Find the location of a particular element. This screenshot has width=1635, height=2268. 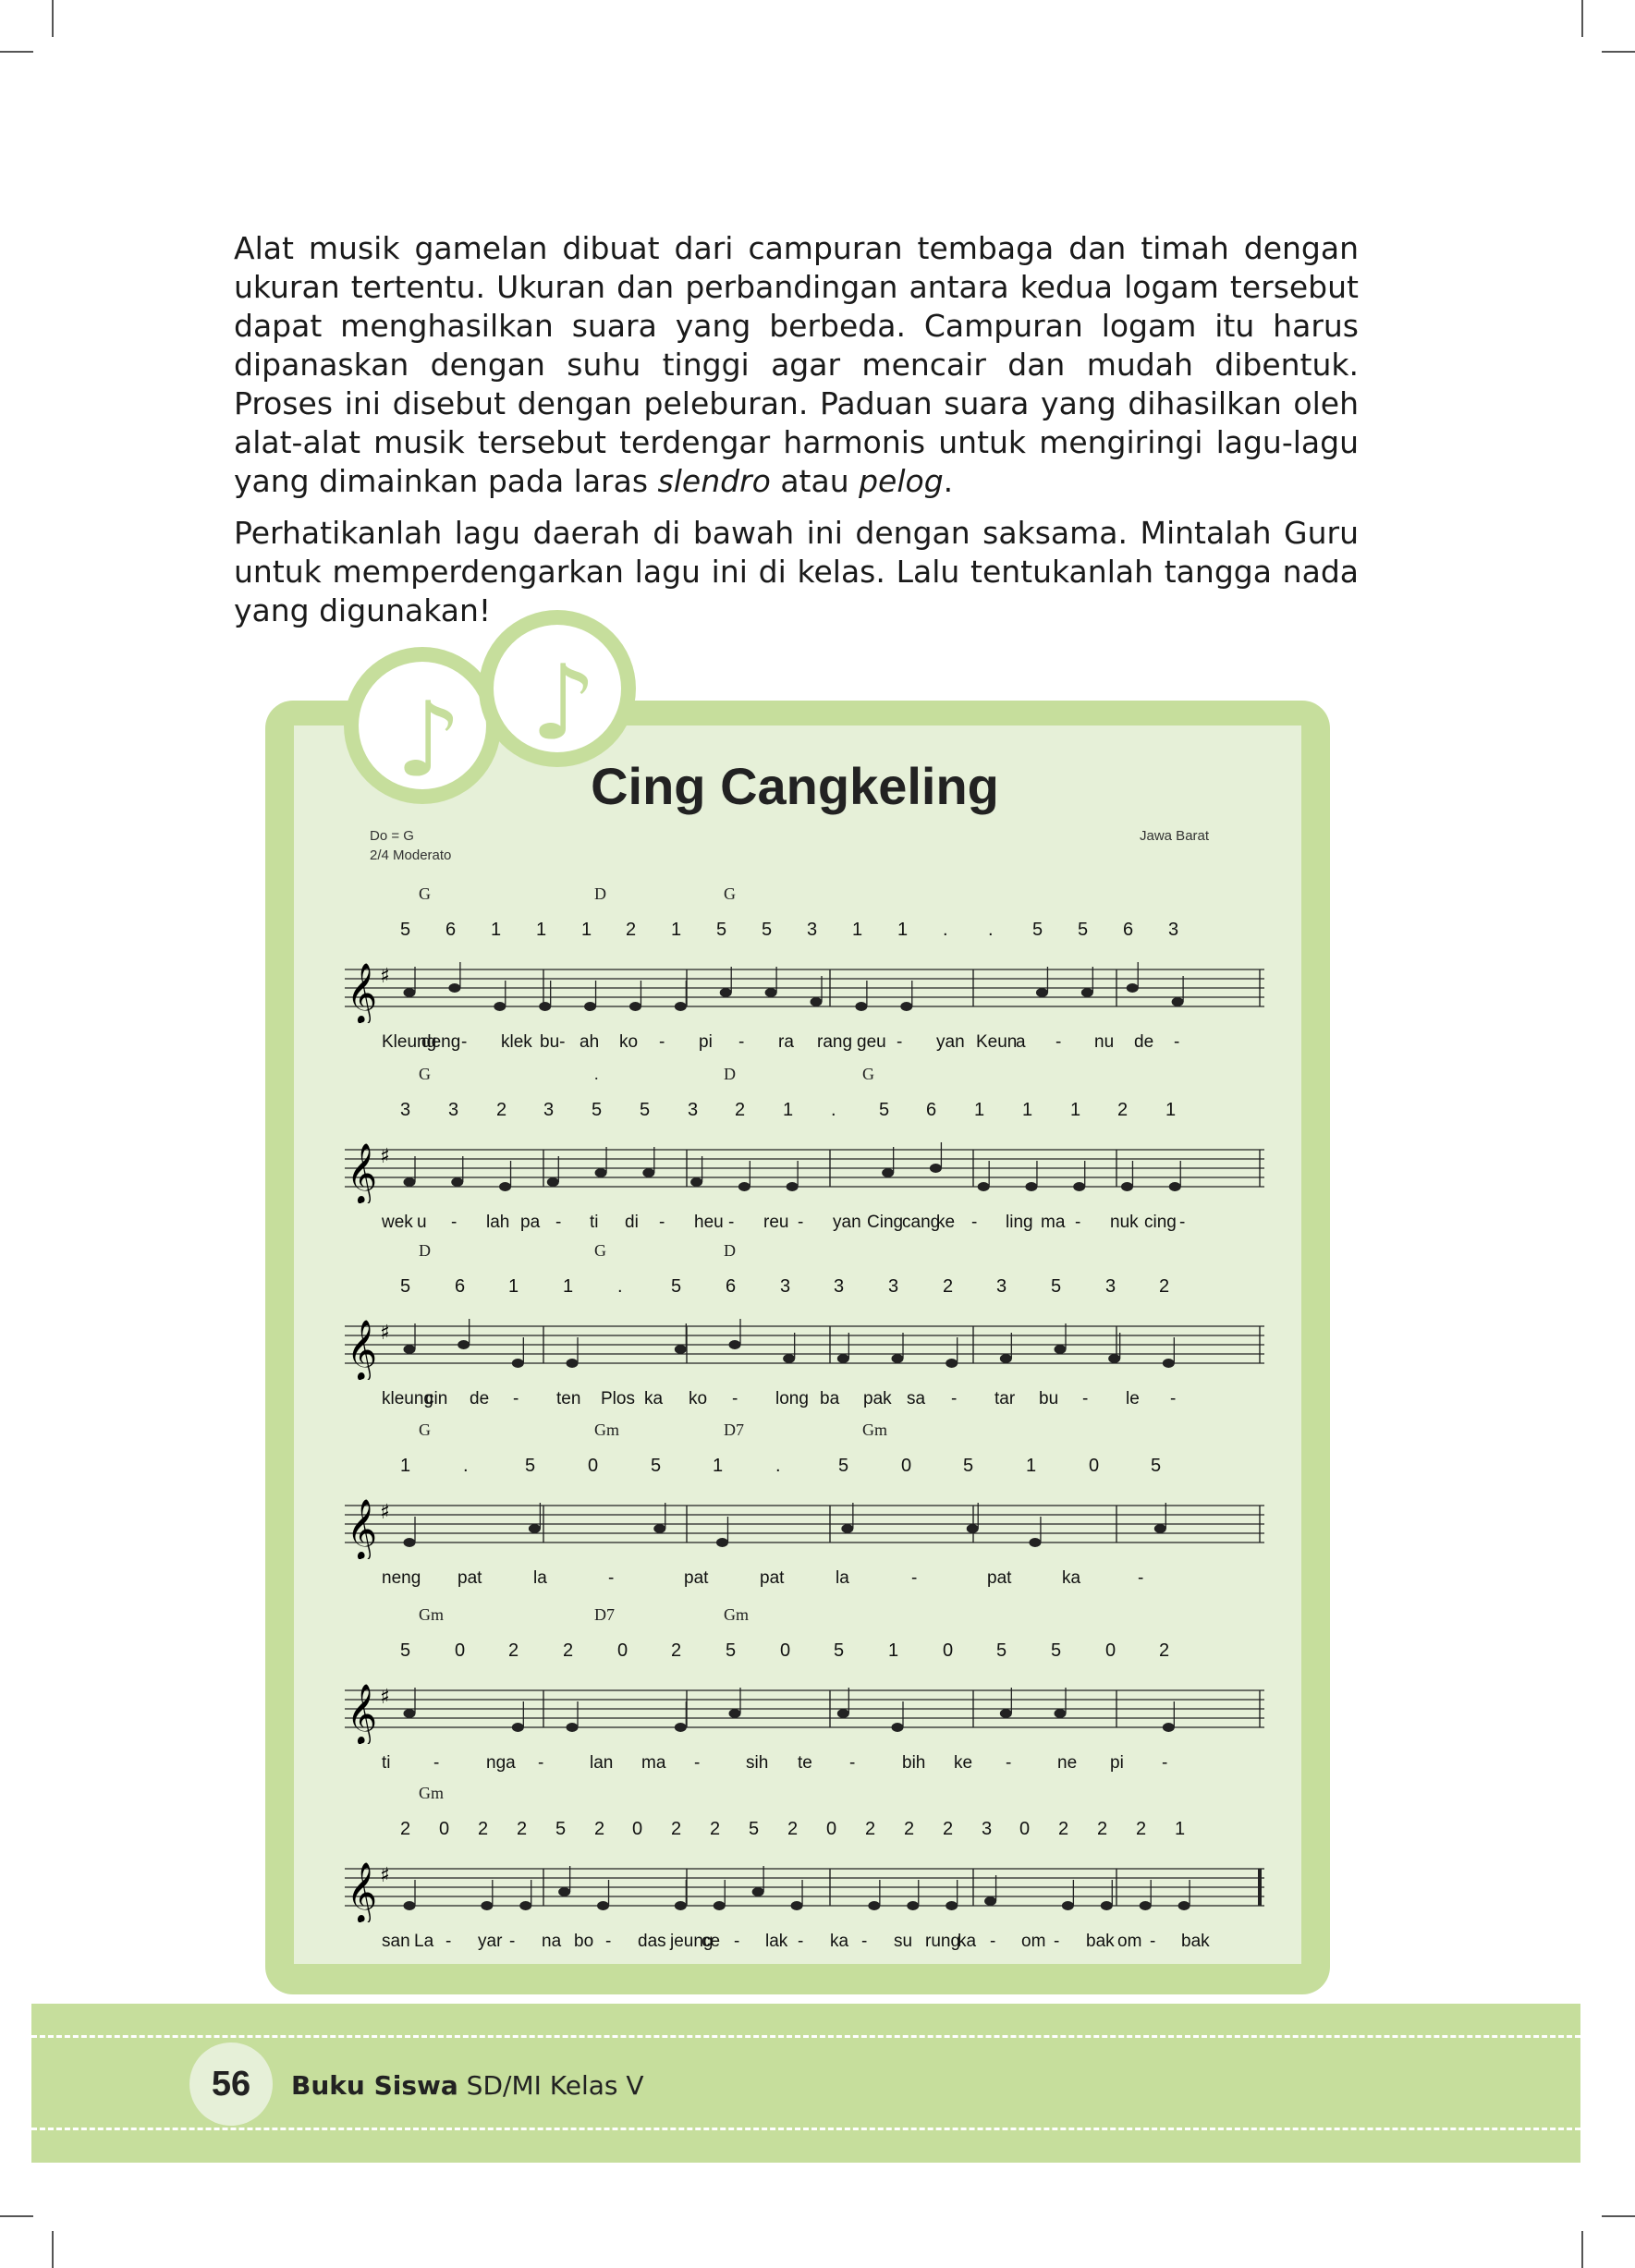

book-title: Buku Siswa SD/MI Kelas V is located at coordinates (467, 2085).